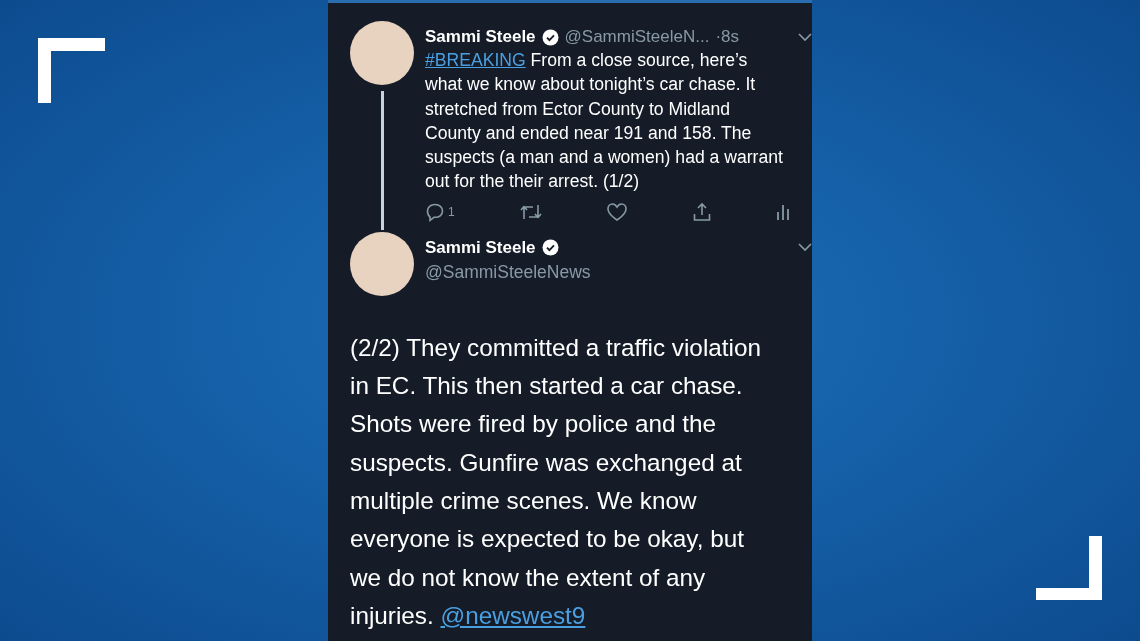 Image resolution: width=1140 pixels, height=641 pixels. What do you see at coordinates (604, 121) in the screenshot?
I see `tweet-text: #BREAKING From a close source, here’s what we know about tonight’s car chase. It stretched from Ector County to Midland County and ended near 191 and 158. The suspects (a man and a women) had a warrant out for the their arrest. (1/2)` at bounding box center [604, 121].